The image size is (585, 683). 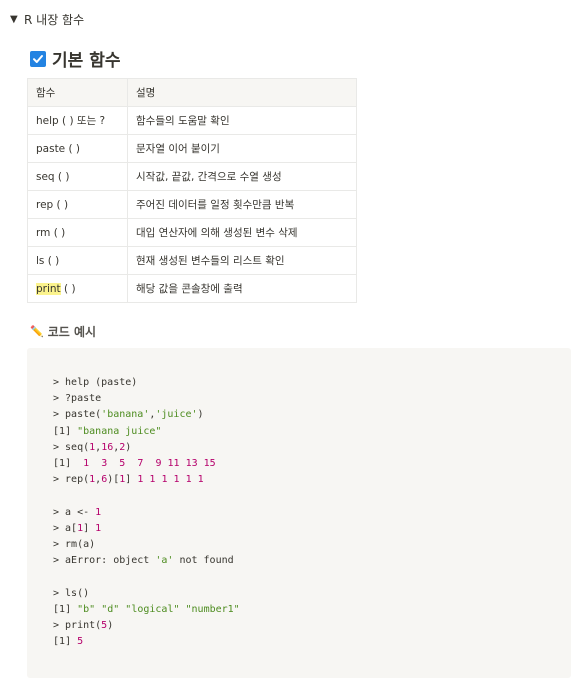 I want to click on code-section-title: ✏️ 코드 예시, so click(x=63, y=331).